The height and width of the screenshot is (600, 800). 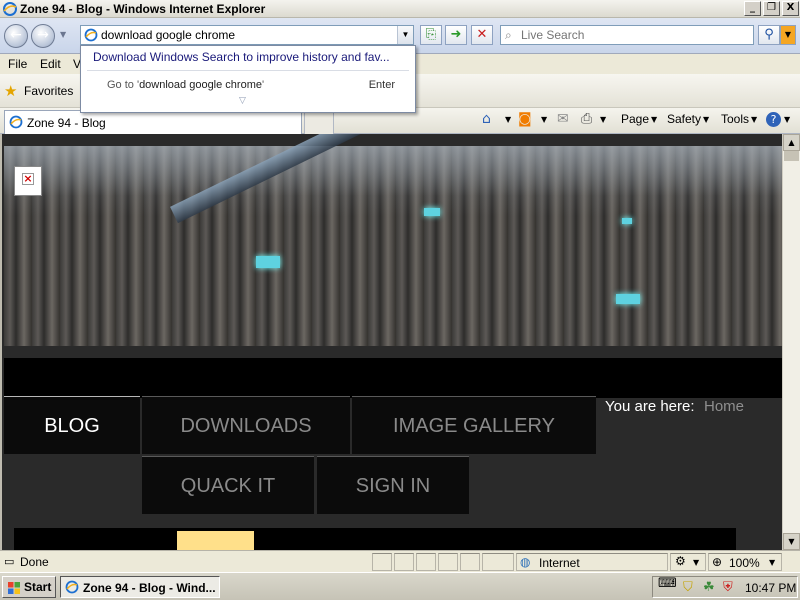 I want to click on home-icon: ⌂, so click(x=486, y=119).